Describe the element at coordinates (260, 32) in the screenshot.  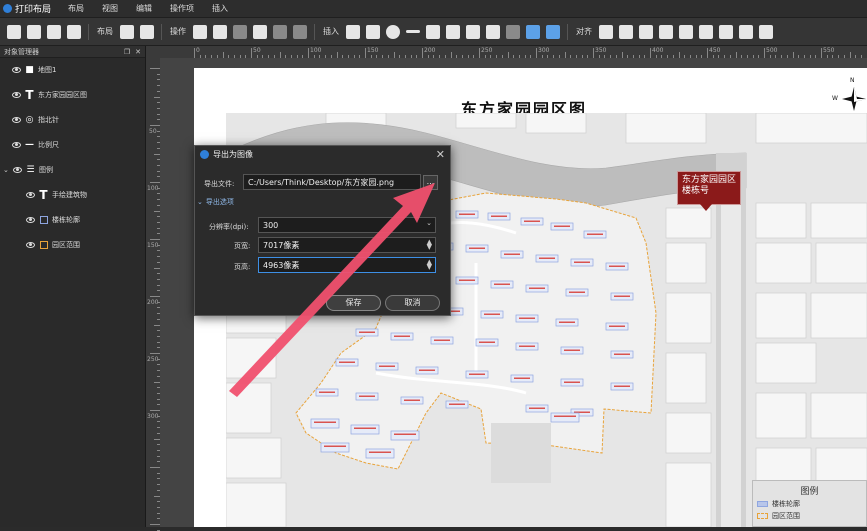
I see `cut-icon` at that location.